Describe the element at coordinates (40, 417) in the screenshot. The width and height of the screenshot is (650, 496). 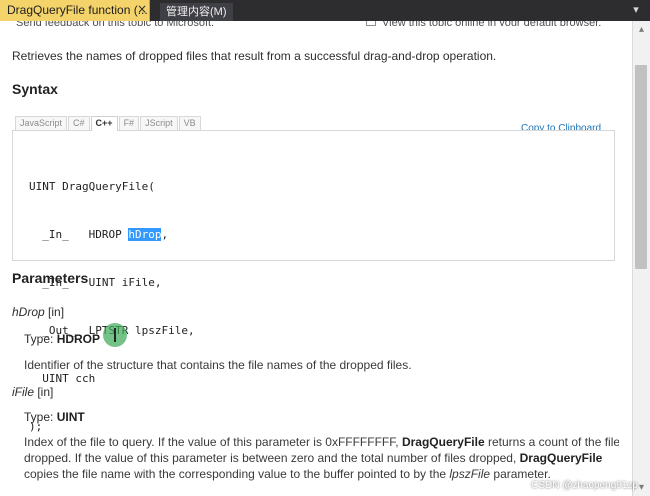
I see `parameter-ifile-type-label: Type:` at that location.